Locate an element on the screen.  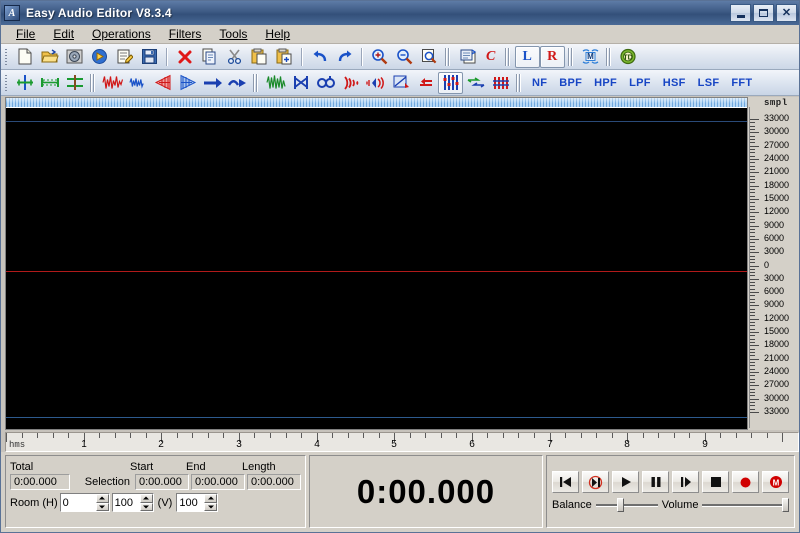
open-cd-icon is located at coordinates (74, 57).